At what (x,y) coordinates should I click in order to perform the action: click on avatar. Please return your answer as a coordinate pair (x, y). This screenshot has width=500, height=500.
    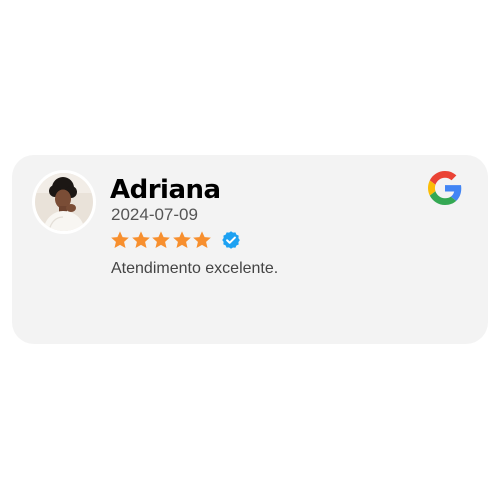
    Looking at the image, I should click on (64, 202).